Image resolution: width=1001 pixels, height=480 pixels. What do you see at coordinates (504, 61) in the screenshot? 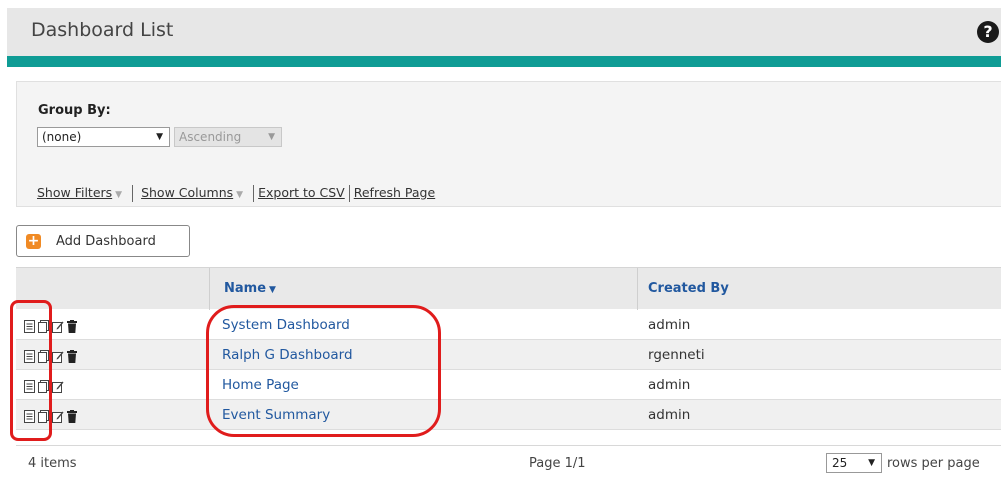
I see `accent-bar` at bounding box center [504, 61].